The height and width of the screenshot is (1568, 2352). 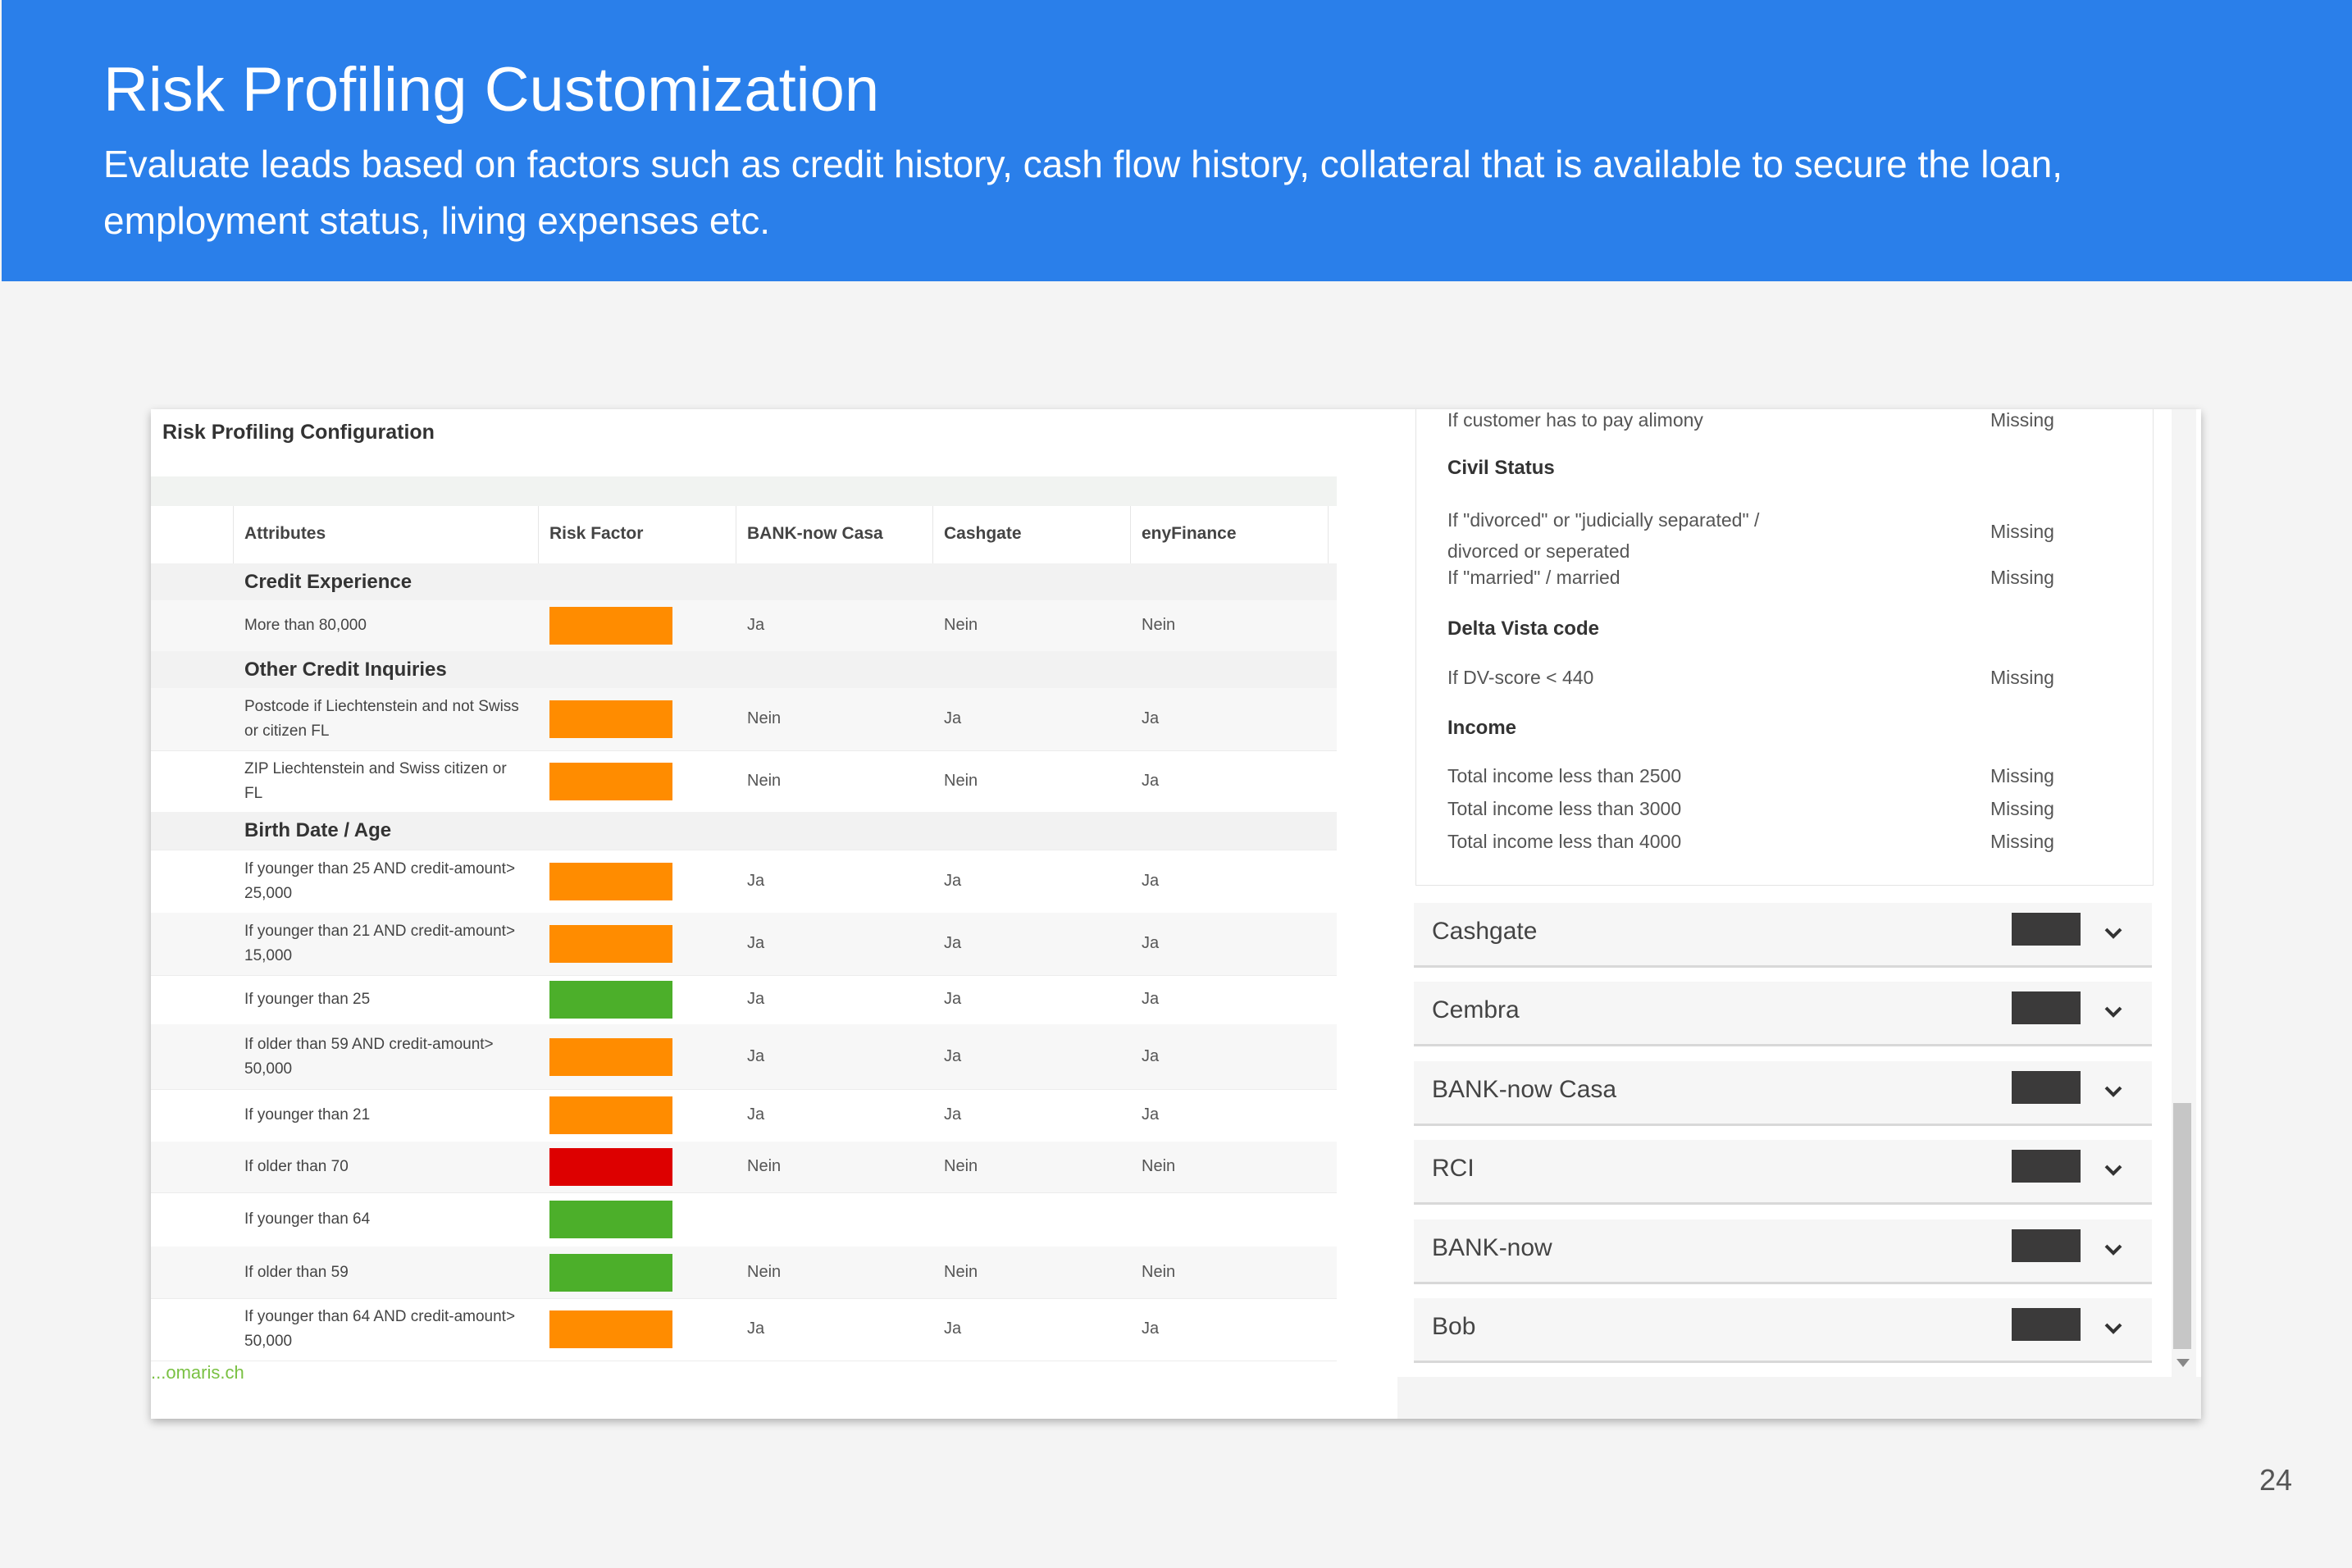 What do you see at coordinates (1525, 1089) in the screenshot?
I see `lender-accordion-label: BANK-now Casa` at bounding box center [1525, 1089].